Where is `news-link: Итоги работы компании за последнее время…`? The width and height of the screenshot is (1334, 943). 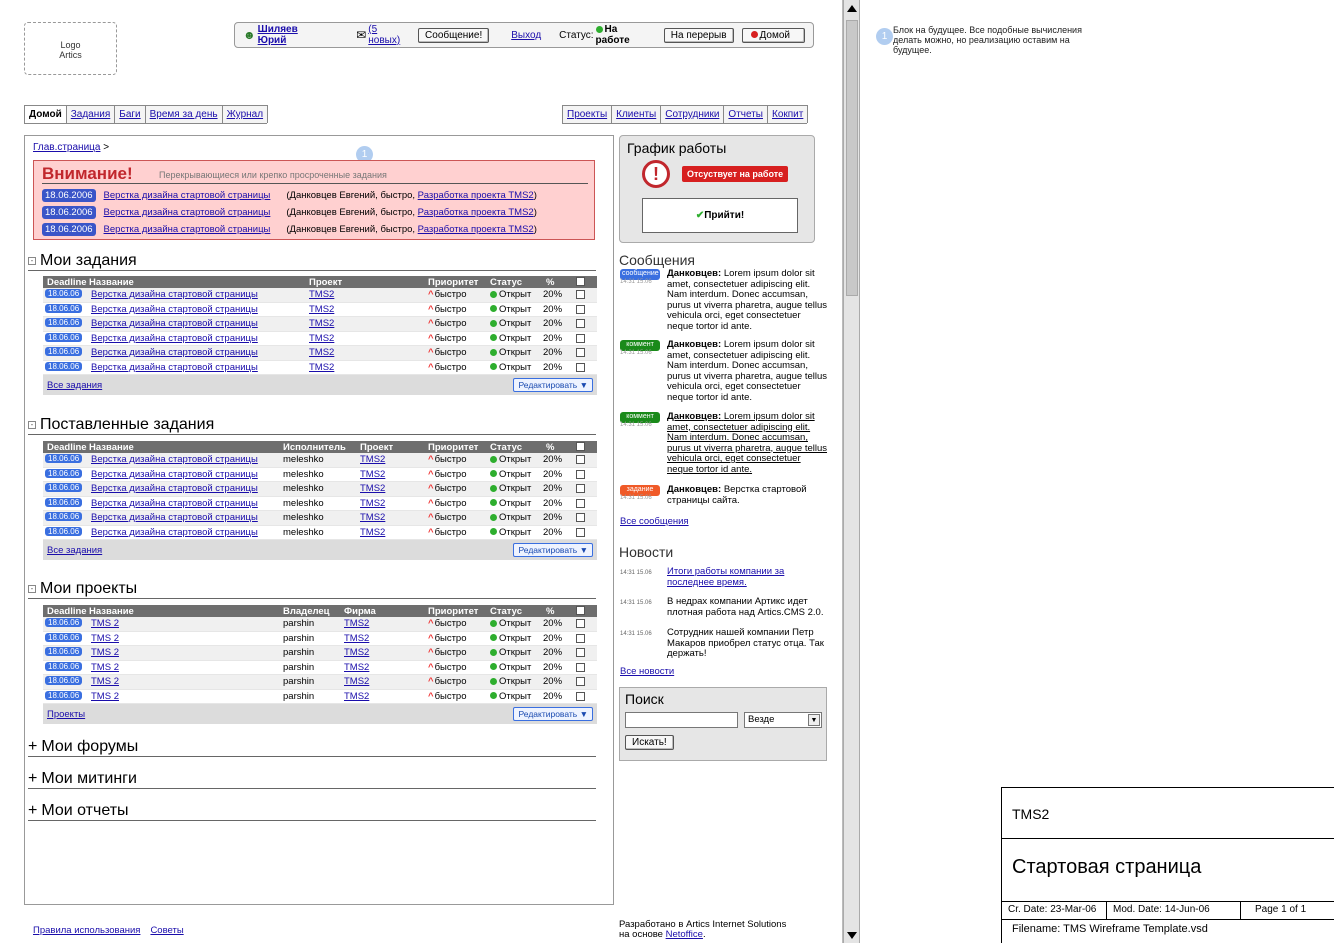
news-link: Итоги работы компании за последнее время… is located at coordinates (747, 577).